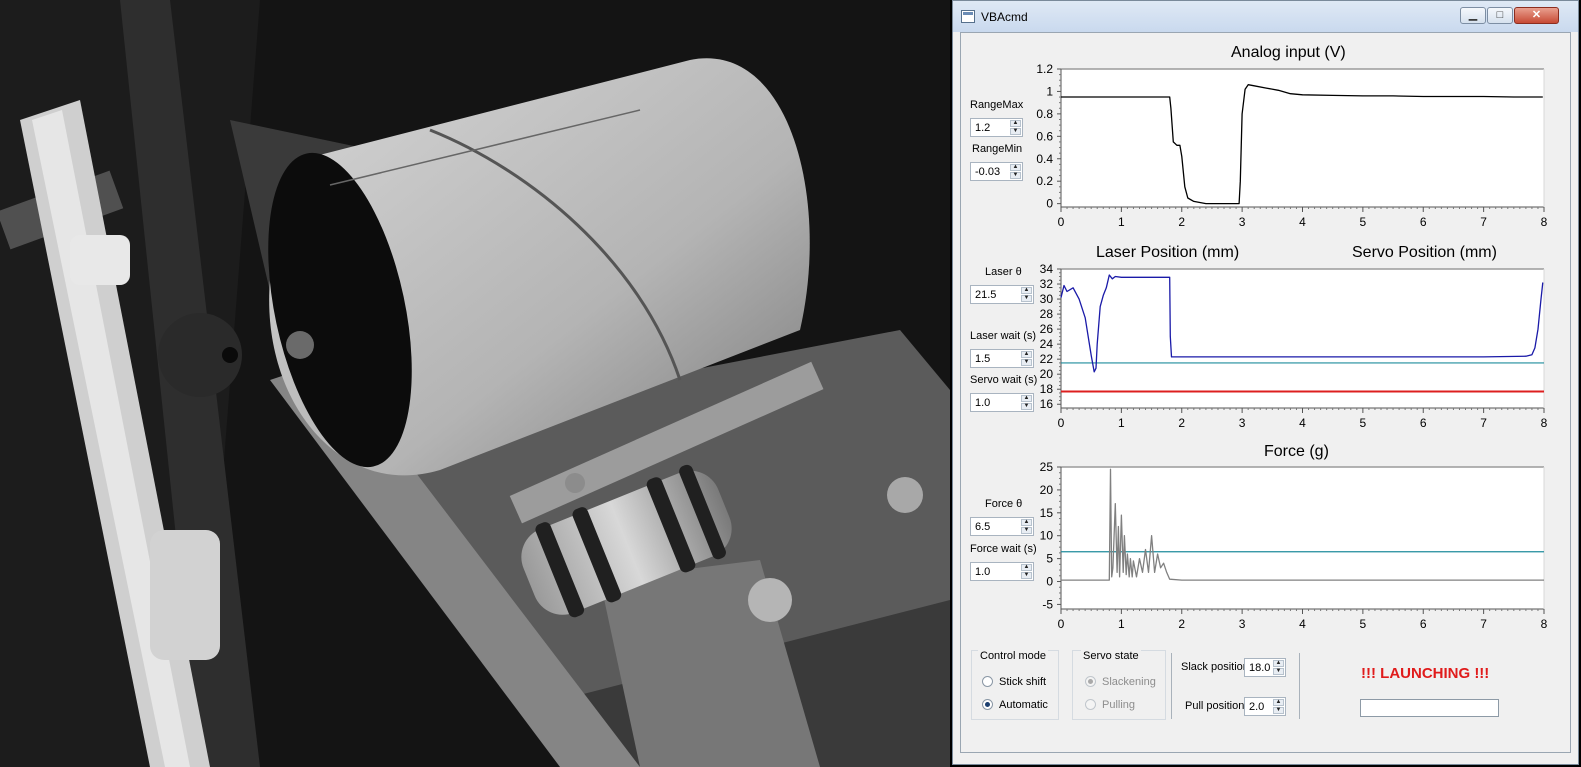  Describe the element at coordinates (1061, 624) in the screenshot. I see `force-x-tick-label: 0` at that location.